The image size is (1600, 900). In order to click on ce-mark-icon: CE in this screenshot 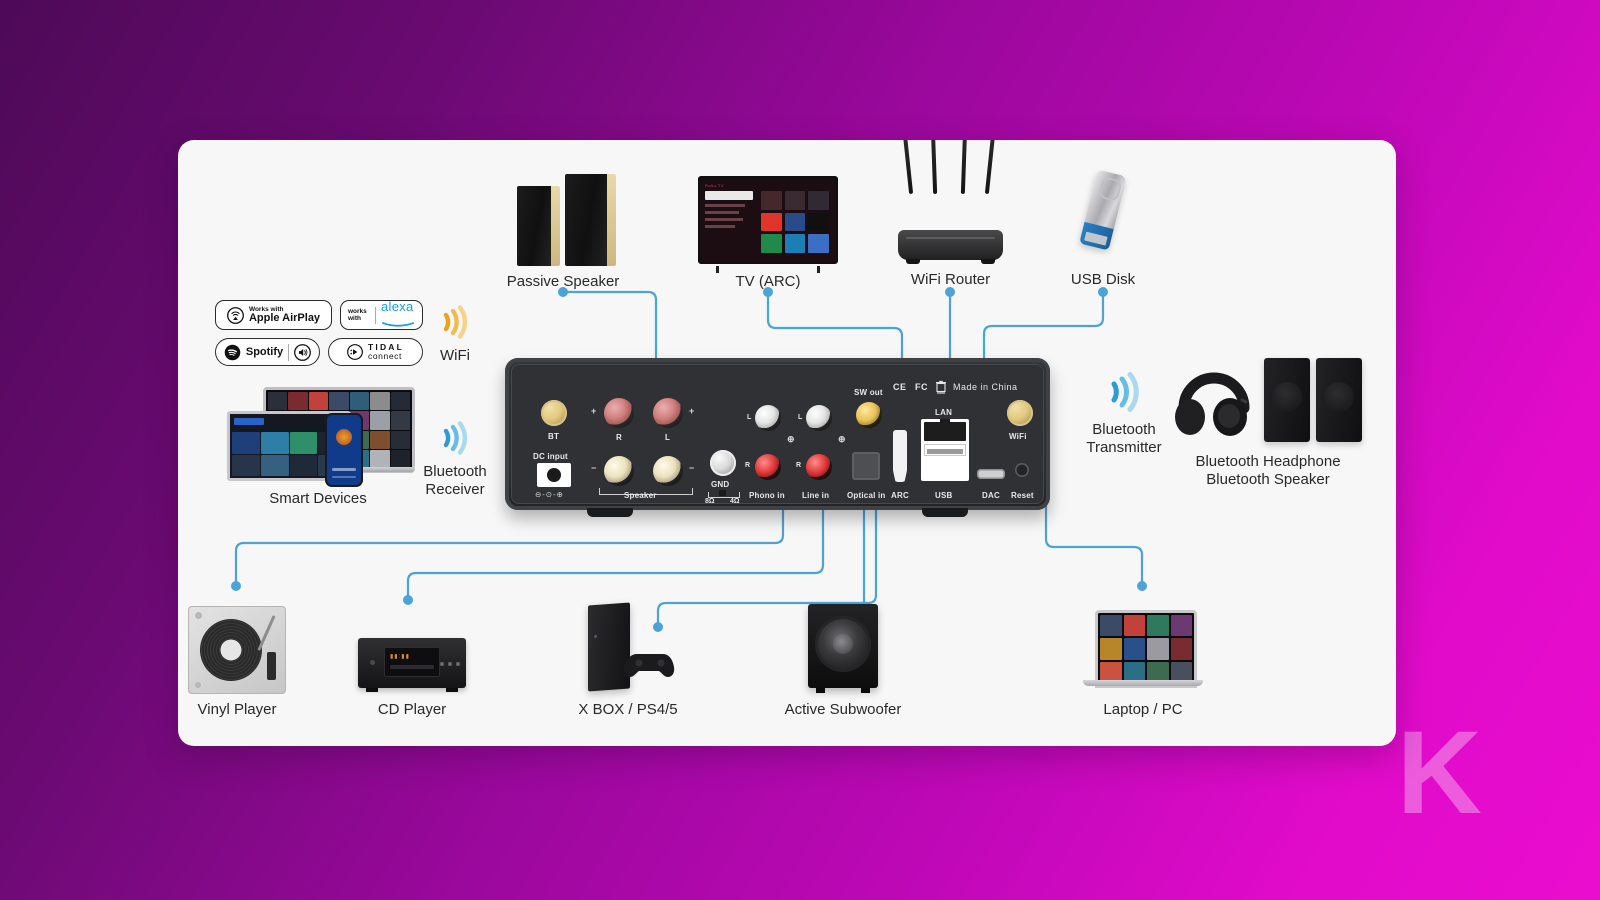, I will do `click(900, 387)`.